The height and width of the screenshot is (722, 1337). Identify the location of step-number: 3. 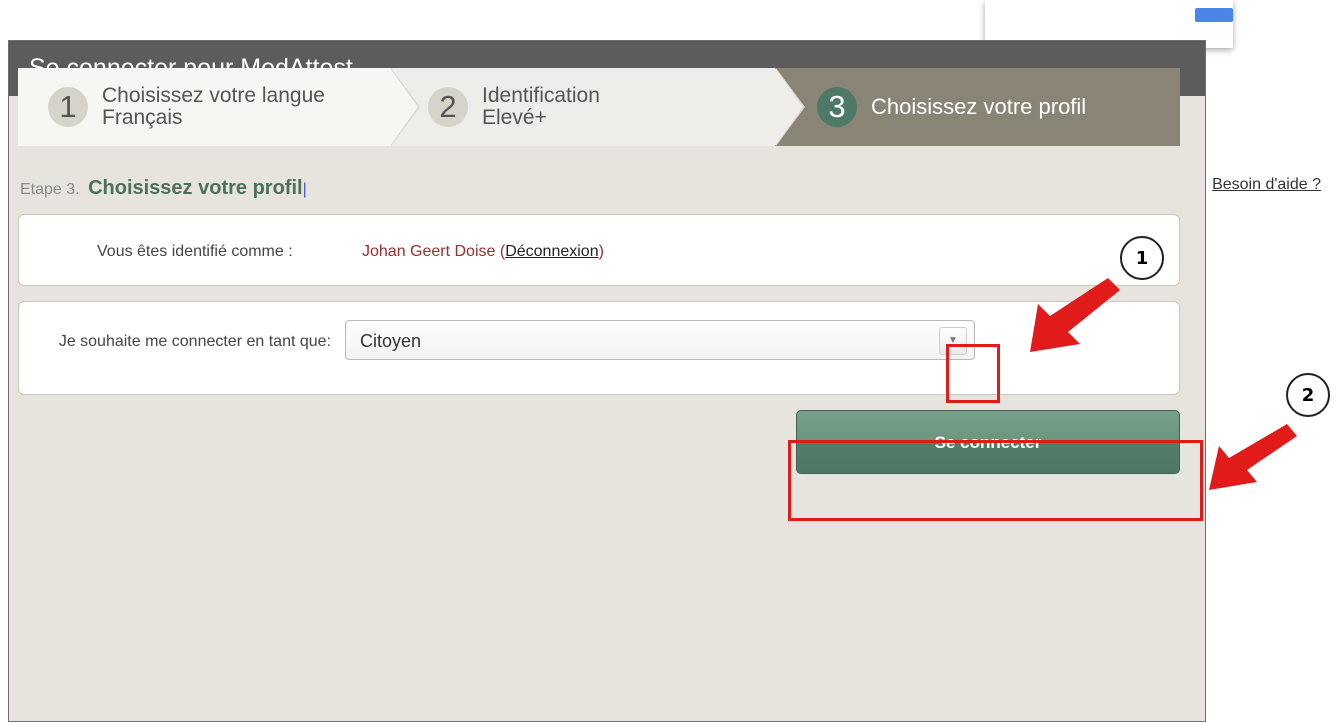
(837, 107).